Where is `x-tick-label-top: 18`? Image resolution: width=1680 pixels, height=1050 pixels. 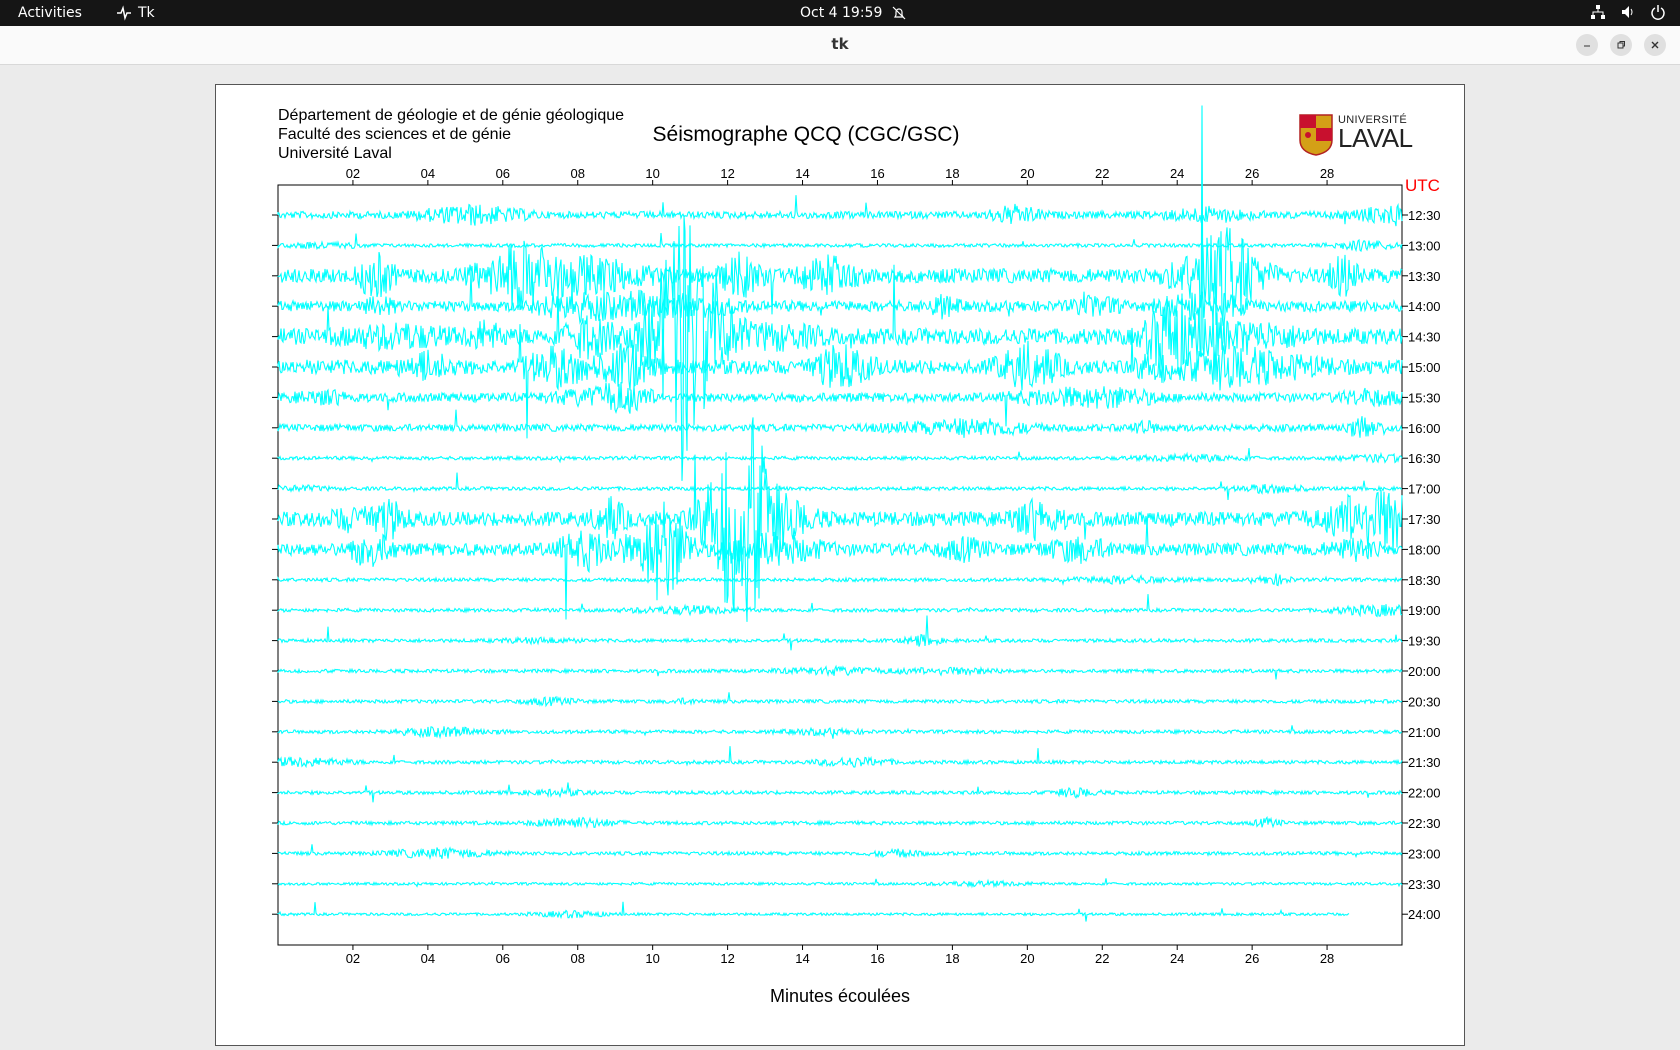
x-tick-label-top: 18 is located at coordinates (952, 173).